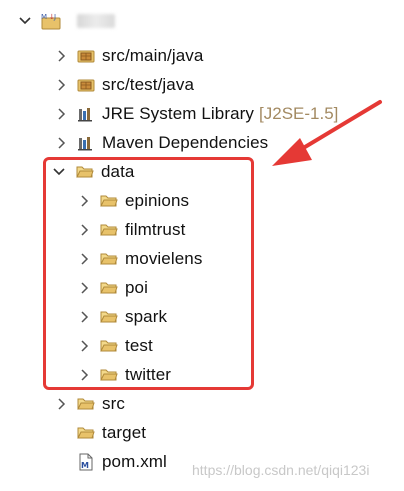  What do you see at coordinates (327, 133) in the screenshot?
I see `arrow-annotation` at bounding box center [327, 133].